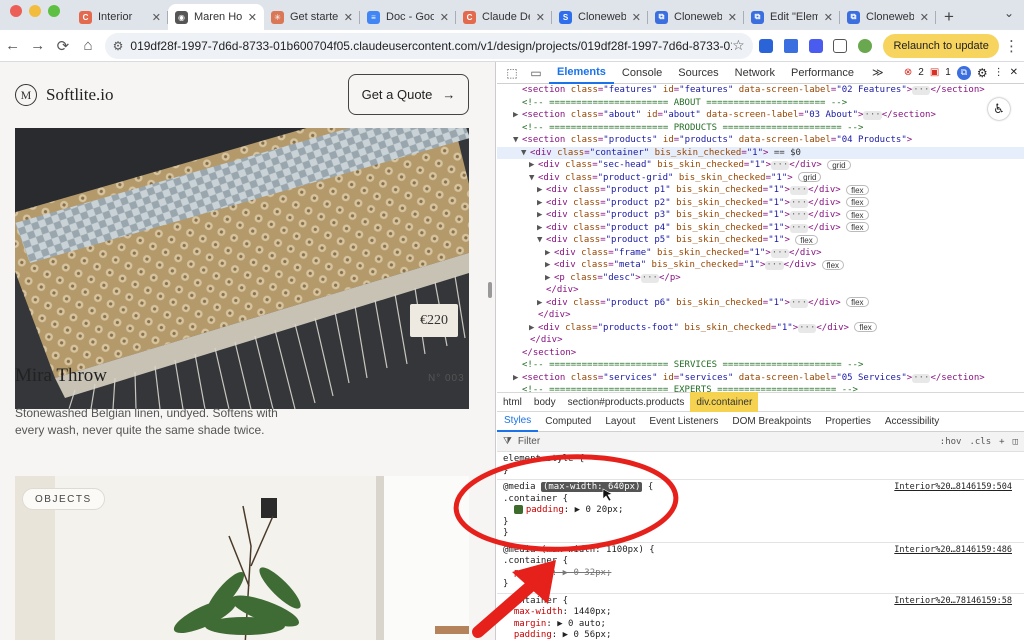 The image size is (1024, 640). I want to click on device-toolbar-icon: ▭, so click(536, 73).